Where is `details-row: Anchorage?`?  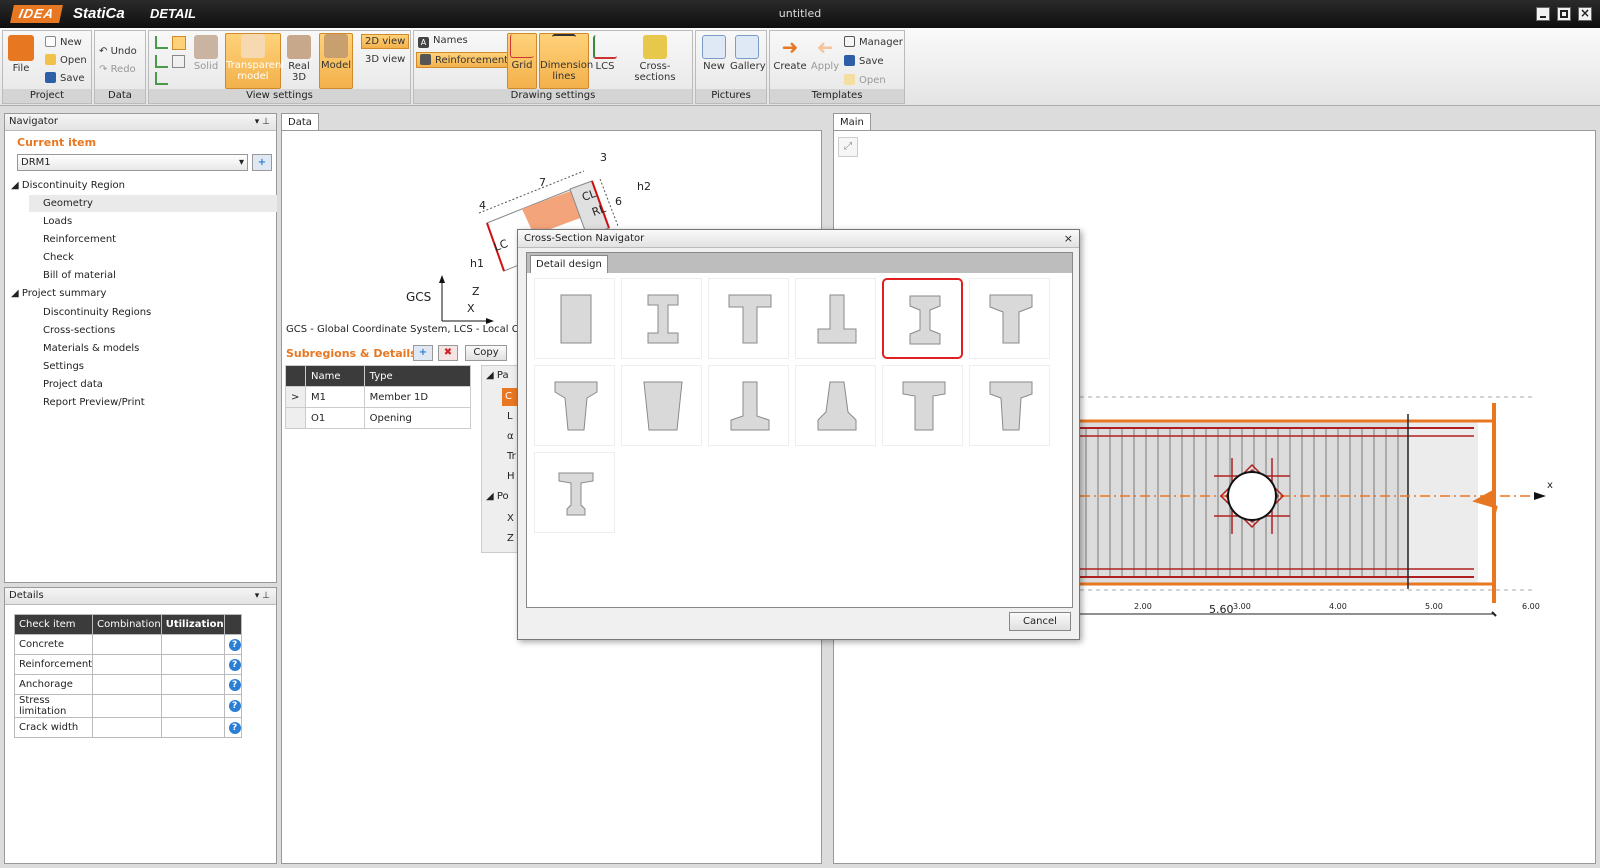 details-row: Anchorage? is located at coordinates (127, 684).